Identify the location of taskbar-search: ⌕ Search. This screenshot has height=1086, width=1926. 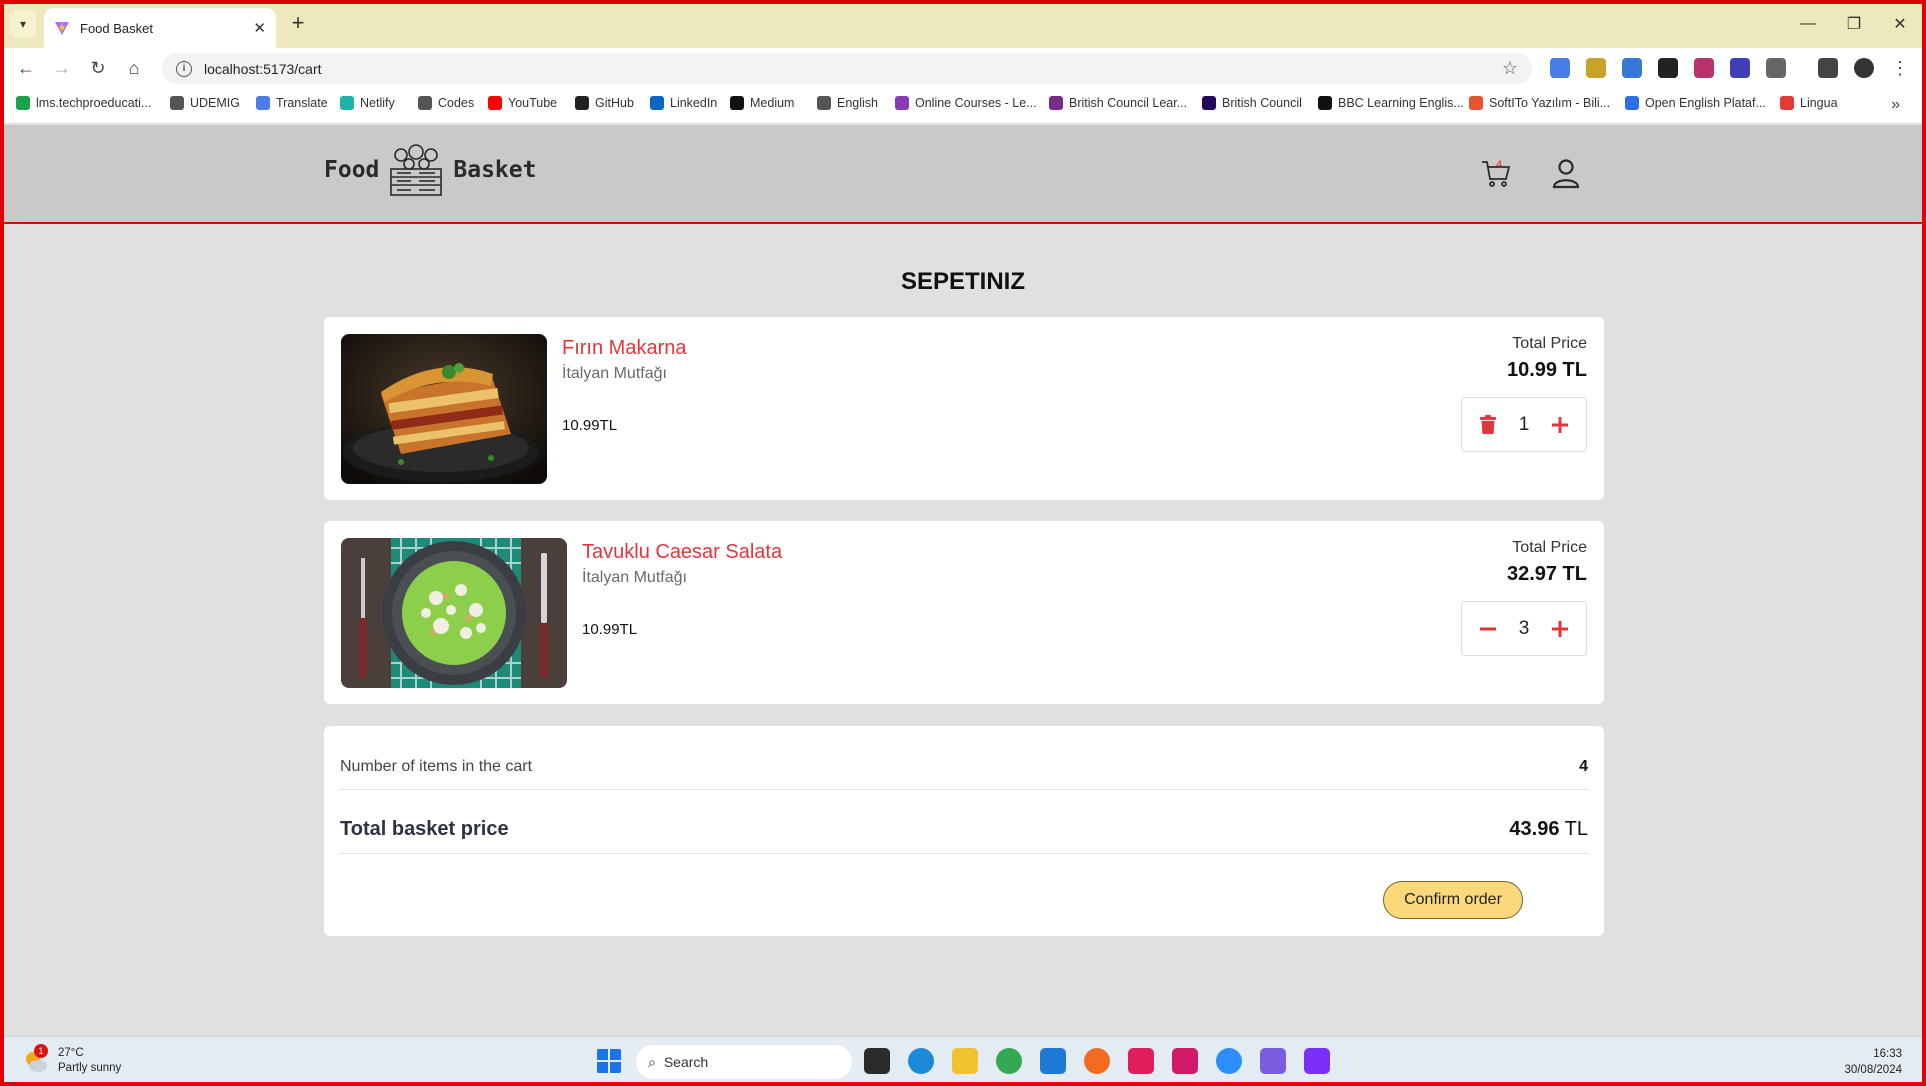
(744, 1062).